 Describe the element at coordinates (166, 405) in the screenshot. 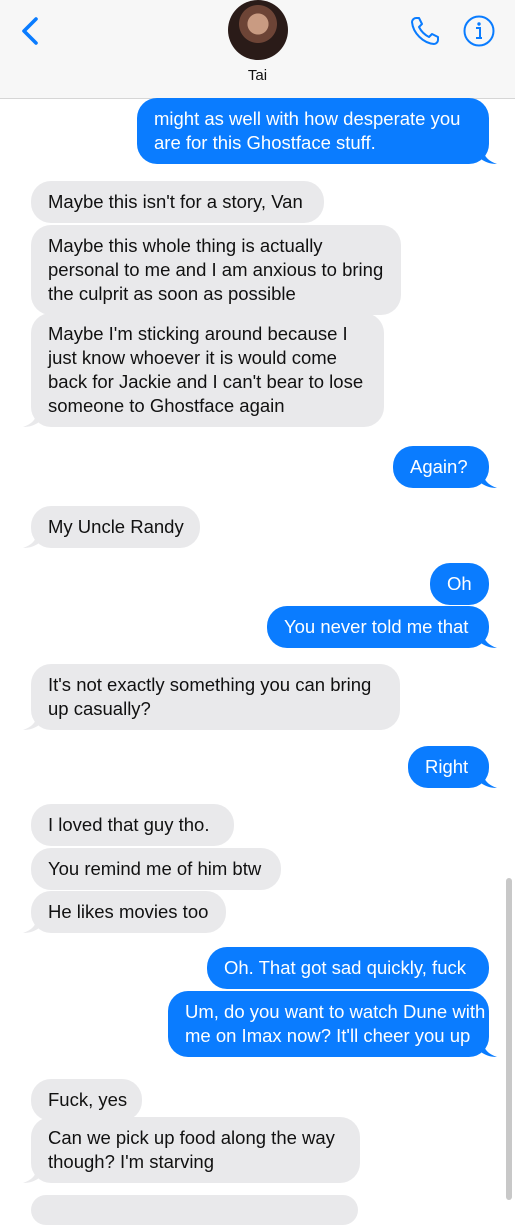

I see `message-text-line: someone to Ghostface again` at that location.